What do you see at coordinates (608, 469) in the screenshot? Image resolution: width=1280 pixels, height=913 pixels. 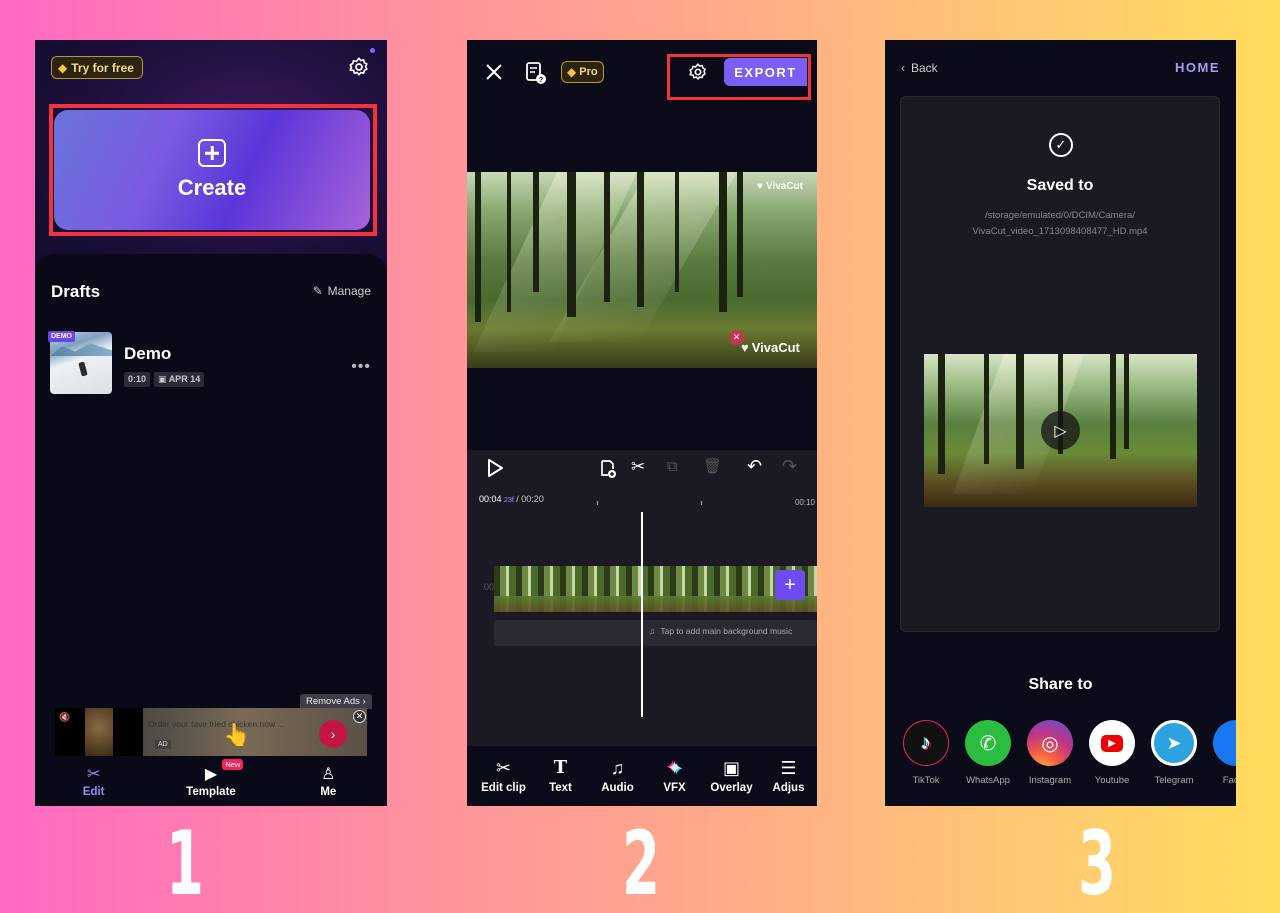 I see `add-clip-icon` at bounding box center [608, 469].